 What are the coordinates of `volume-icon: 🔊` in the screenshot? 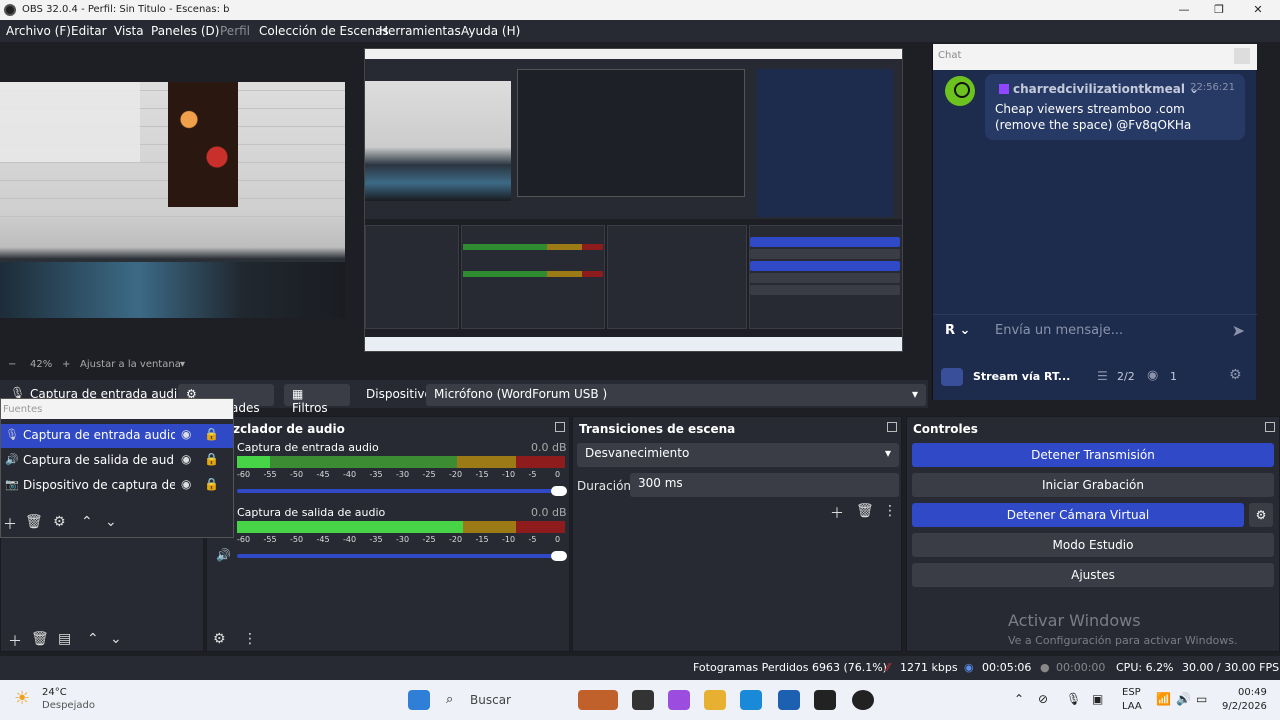 It's located at (1183, 699).